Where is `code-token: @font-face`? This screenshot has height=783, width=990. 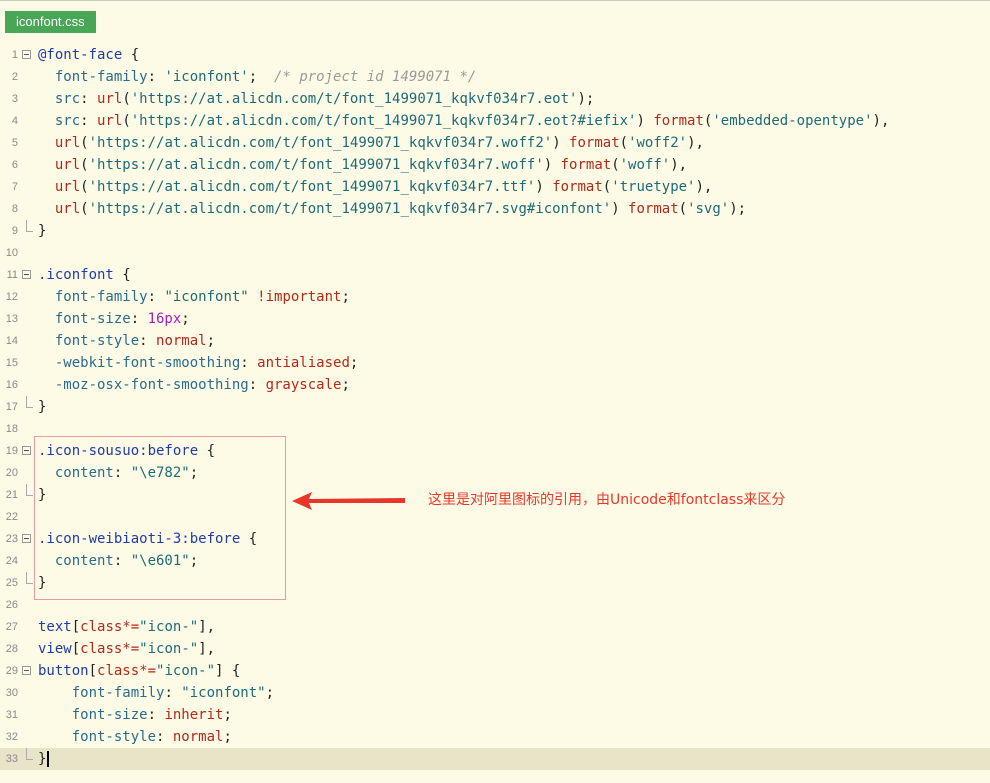
code-token: @font-face is located at coordinates (80, 55).